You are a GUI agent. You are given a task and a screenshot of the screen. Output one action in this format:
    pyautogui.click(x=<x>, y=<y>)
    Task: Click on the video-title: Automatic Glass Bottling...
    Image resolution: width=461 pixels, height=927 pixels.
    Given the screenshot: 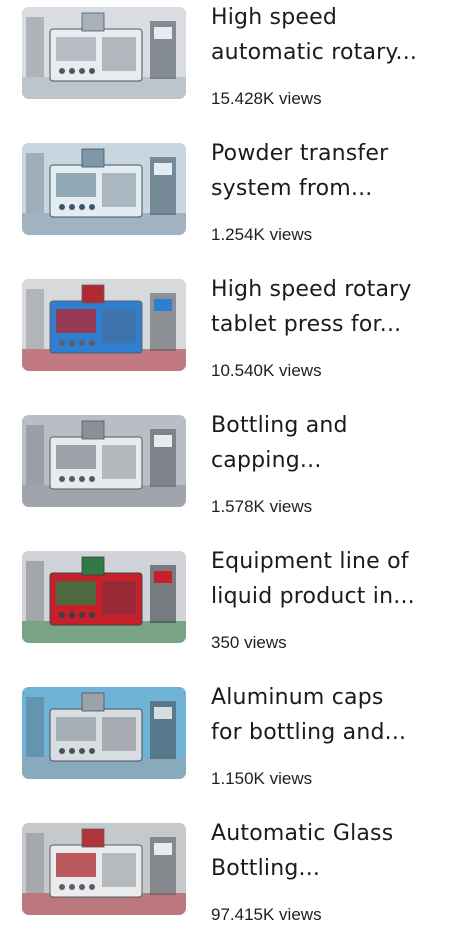 What is the action you would take?
    pyautogui.click(x=329, y=851)
    